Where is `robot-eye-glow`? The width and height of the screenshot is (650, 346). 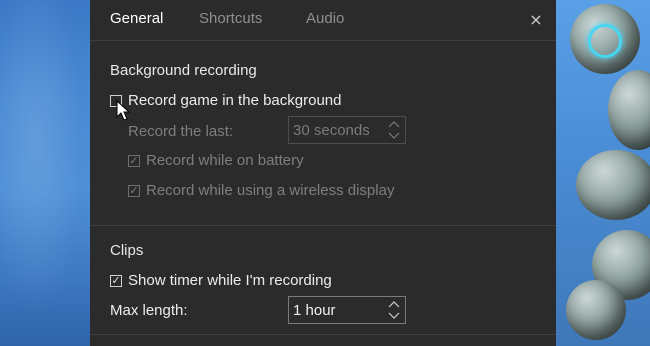 robot-eye-glow is located at coordinates (605, 41).